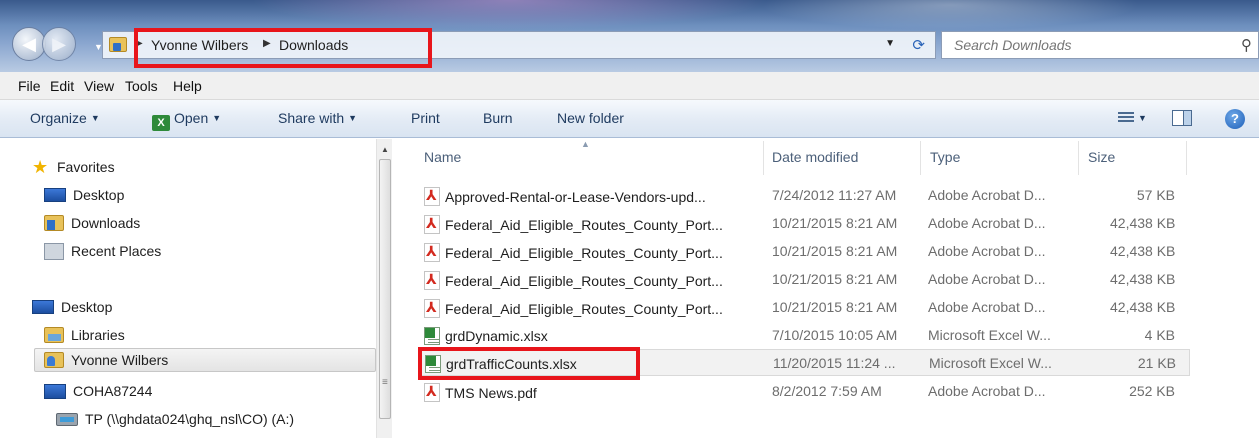 The width and height of the screenshot is (1259, 438). I want to click on file-size: 42,438 KB, so click(1143, 223).